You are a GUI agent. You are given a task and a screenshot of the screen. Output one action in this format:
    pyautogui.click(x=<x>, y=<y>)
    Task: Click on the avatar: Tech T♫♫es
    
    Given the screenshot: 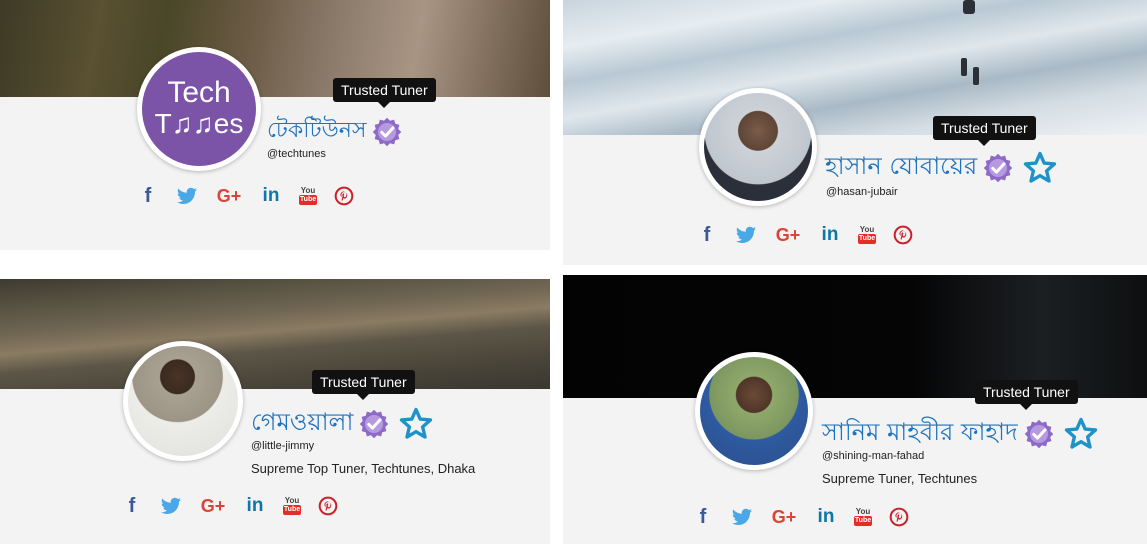 What is the action you would take?
    pyautogui.click(x=199, y=109)
    